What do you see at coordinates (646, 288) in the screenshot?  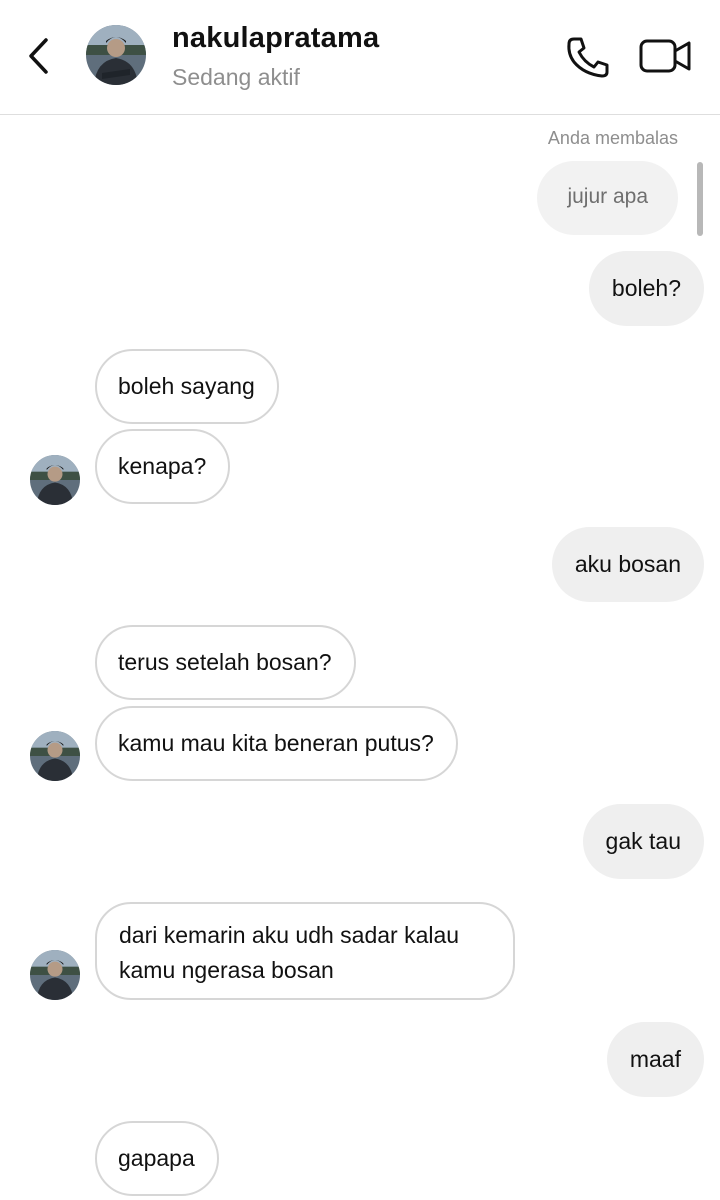 I see `outgoing-message: boleh?` at bounding box center [646, 288].